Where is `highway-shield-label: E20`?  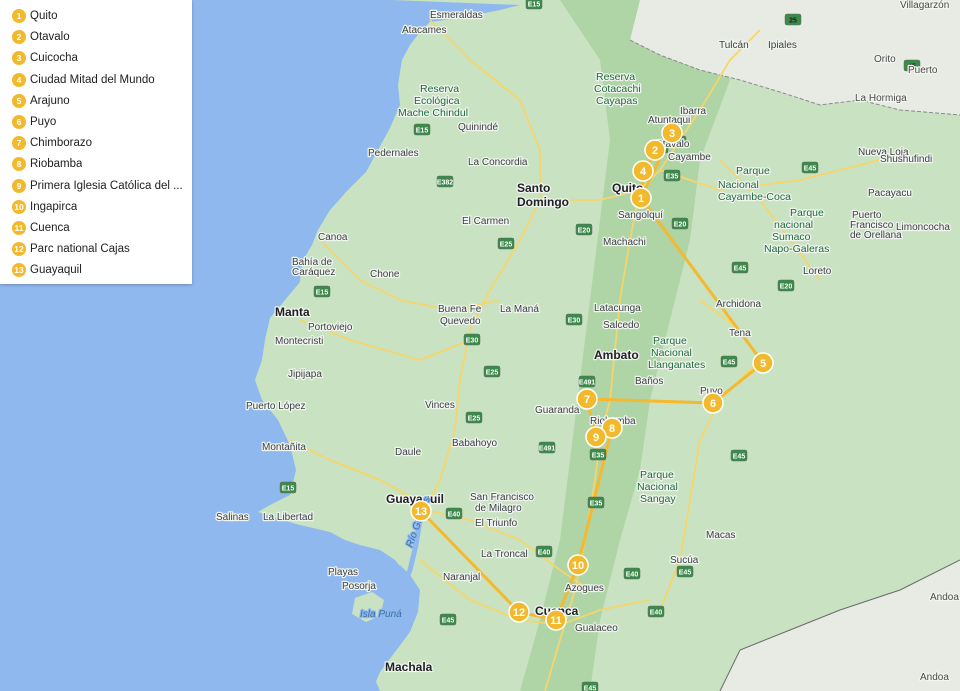
highway-shield-label: E20 is located at coordinates (680, 225).